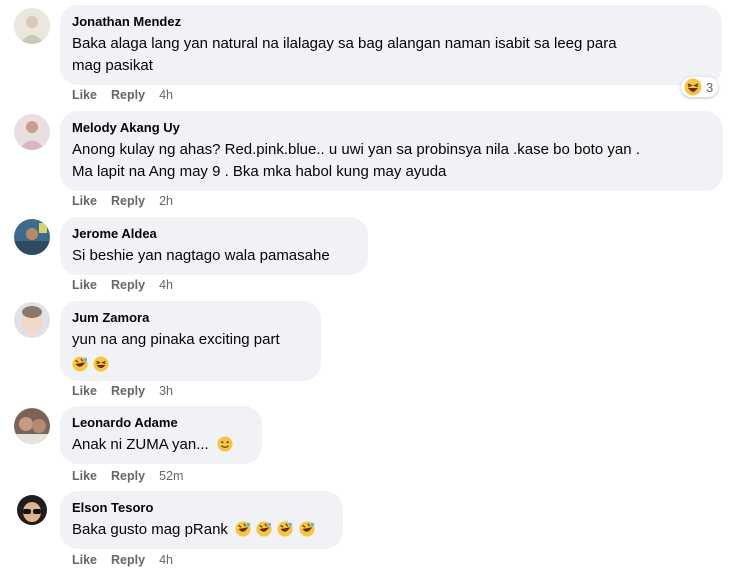  I want to click on comment-actions: Like Reply 2h, so click(122, 201).